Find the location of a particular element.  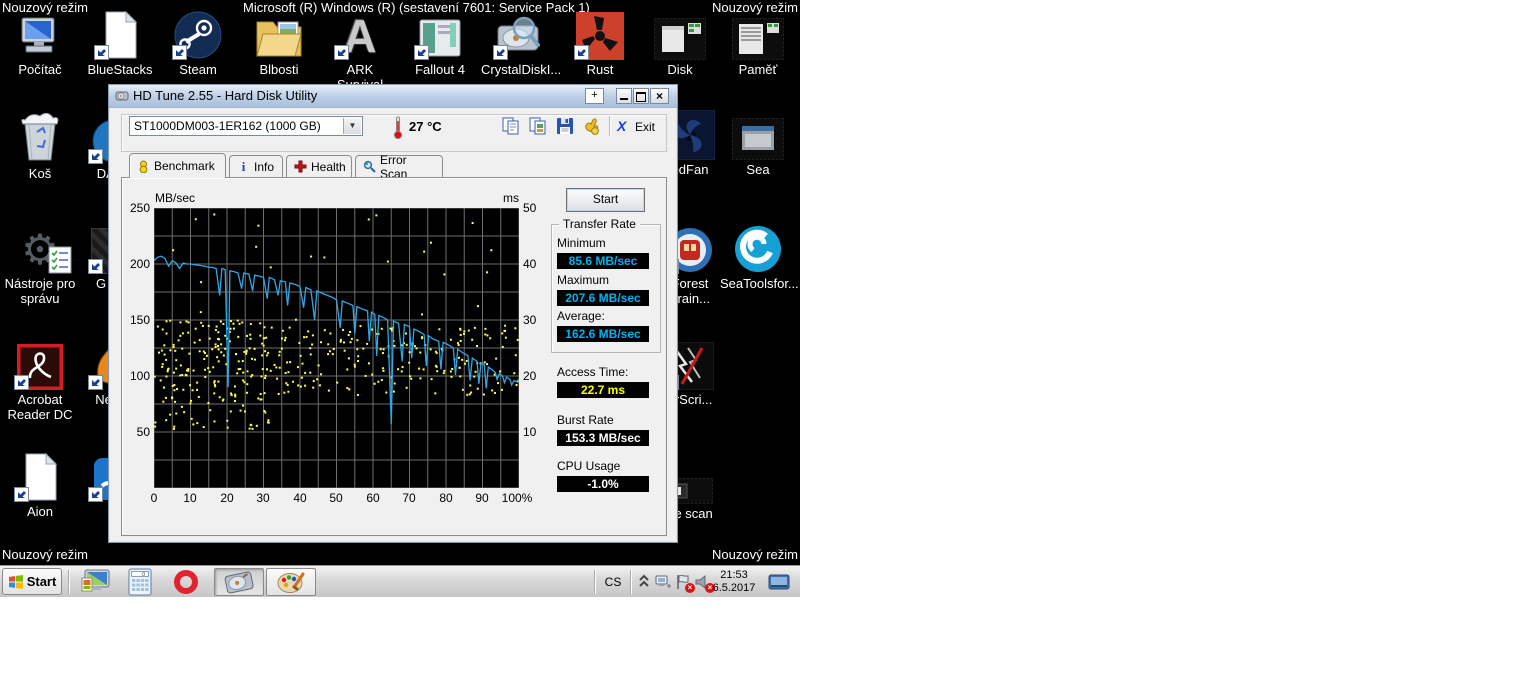

benchmark-icon is located at coordinates (143, 166).